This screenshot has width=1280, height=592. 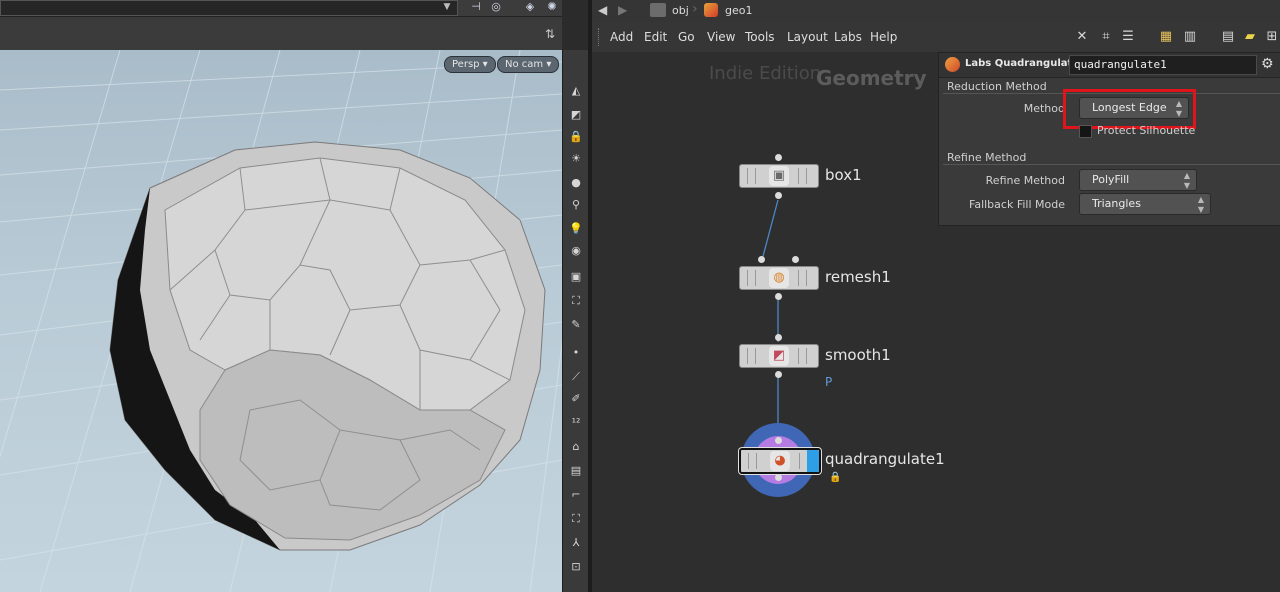 What do you see at coordinates (576, 277) in the screenshot?
I see `render-icon: ▣` at bounding box center [576, 277].